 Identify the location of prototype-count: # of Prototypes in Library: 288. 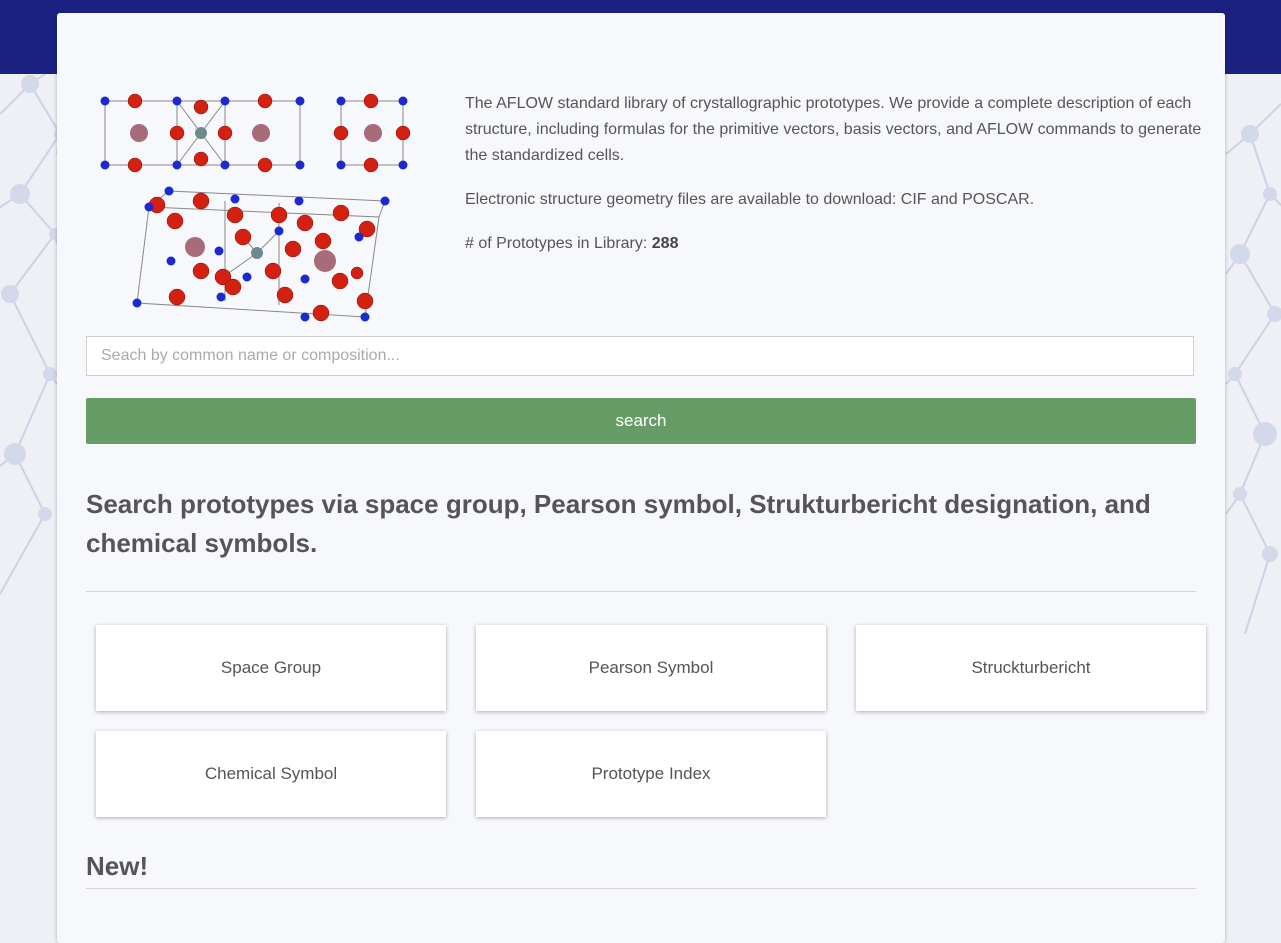
(835, 244).